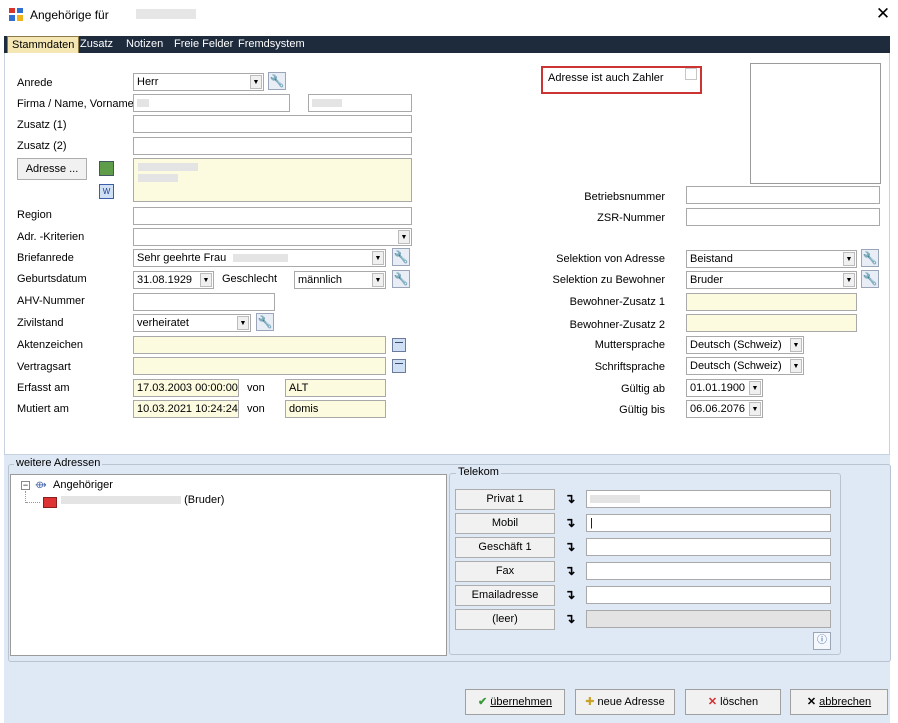 The height and width of the screenshot is (723, 898). Describe the element at coordinates (360, 103) in the screenshot. I see `vorname-field` at that location.